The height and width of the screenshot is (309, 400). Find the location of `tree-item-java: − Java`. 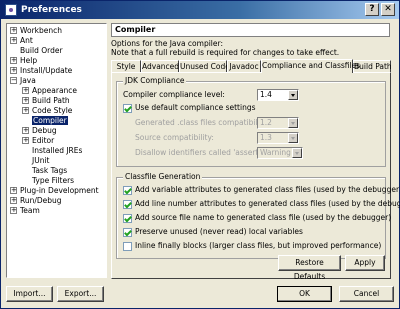

tree-item-java: − Java is located at coordinates (23, 81).